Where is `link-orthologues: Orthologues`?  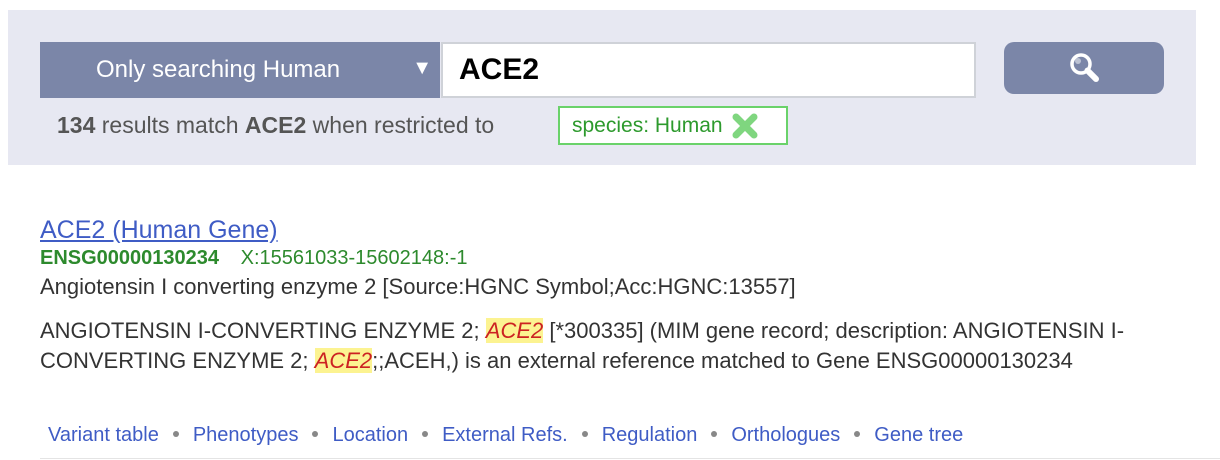 link-orthologues: Orthologues is located at coordinates (785, 435).